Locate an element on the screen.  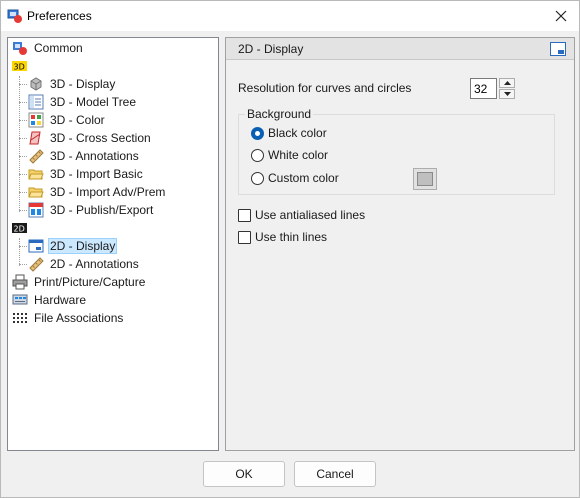
close-icon is located at coordinates (561, 16).